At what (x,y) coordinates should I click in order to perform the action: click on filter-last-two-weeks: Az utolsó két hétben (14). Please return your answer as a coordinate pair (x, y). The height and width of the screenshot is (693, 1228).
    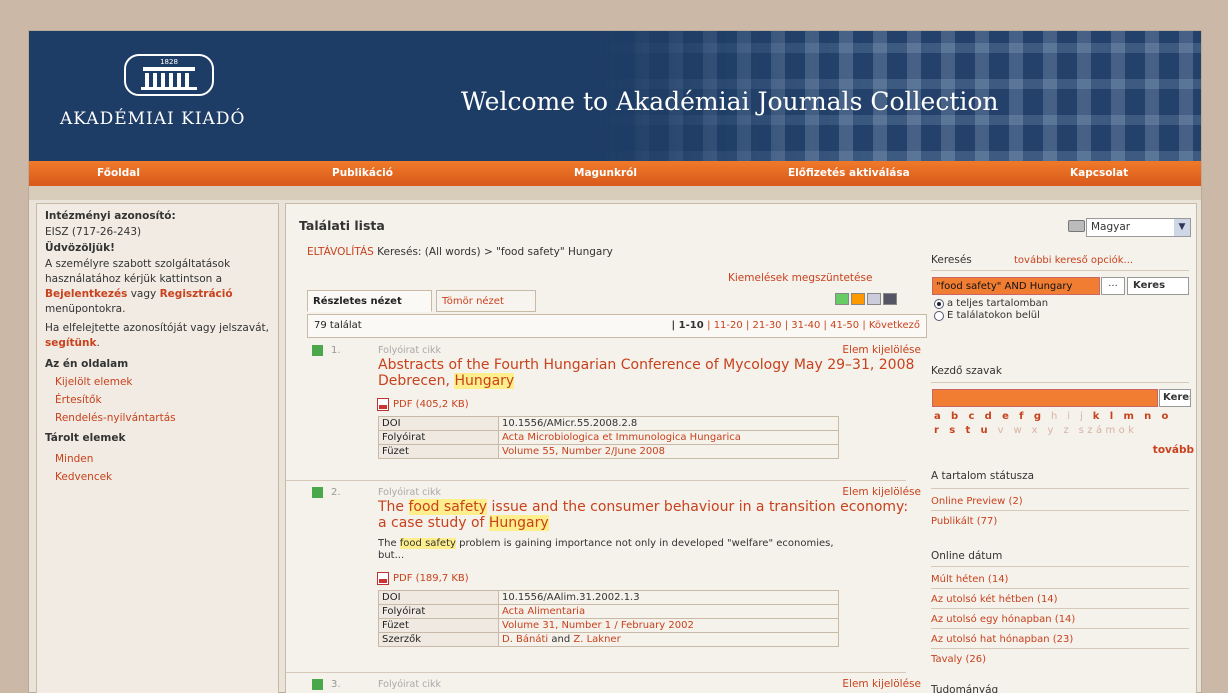
    Looking at the image, I should click on (994, 599).